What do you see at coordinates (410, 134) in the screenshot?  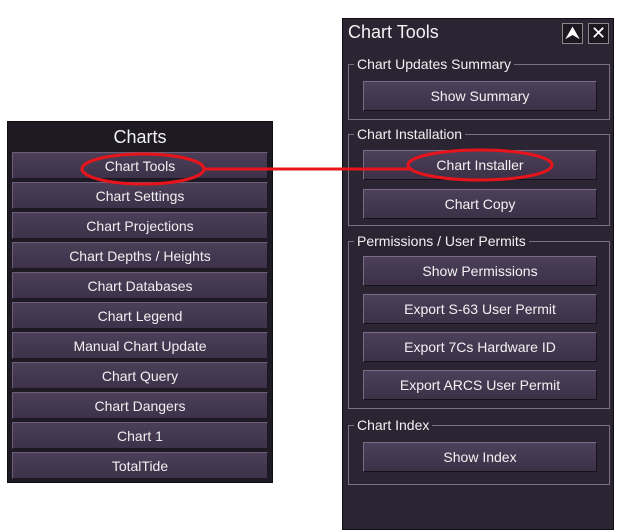 I see `group-label: Chart Installation` at bounding box center [410, 134].